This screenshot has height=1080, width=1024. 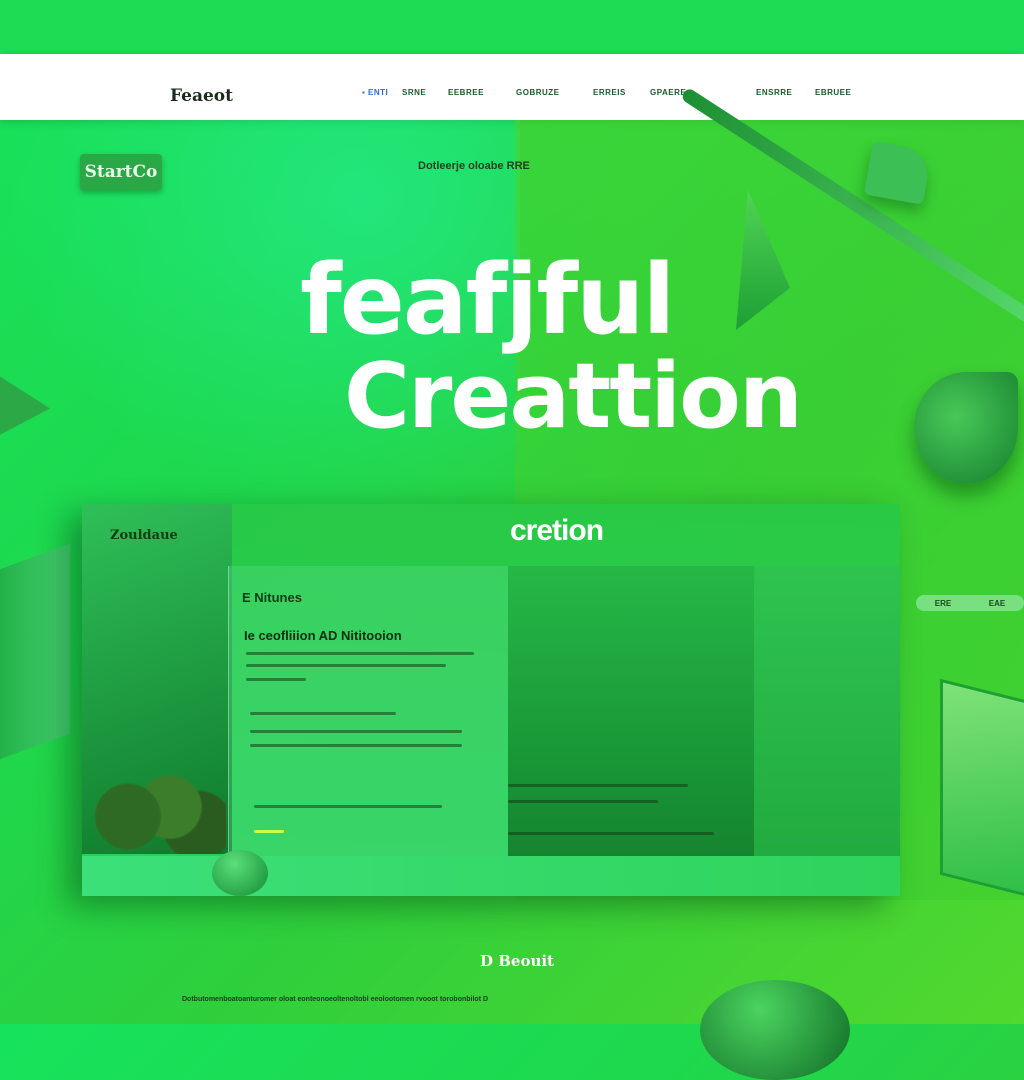 What do you see at coordinates (833, 92) in the screenshot?
I see `nav-item-8: EBRUEE` at bounding box center [833, 92].